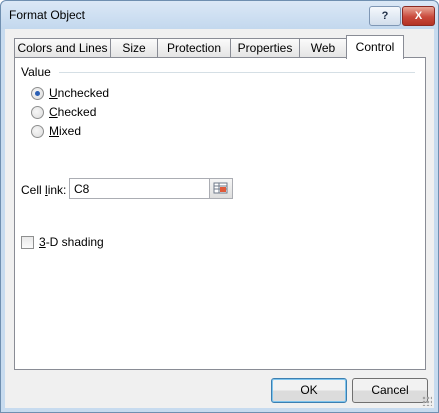 This screenshot has width=439, height=413. I want to click on radio-button-selected, so click(37, 93).